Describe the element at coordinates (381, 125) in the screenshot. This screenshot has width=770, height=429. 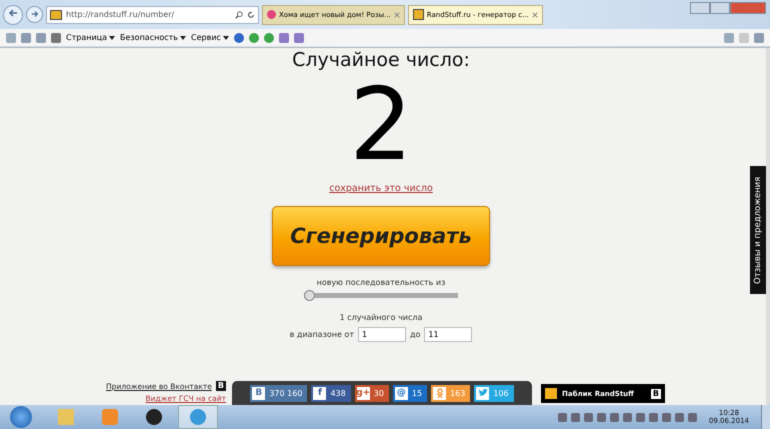
I see `random-number: 2` at that location.